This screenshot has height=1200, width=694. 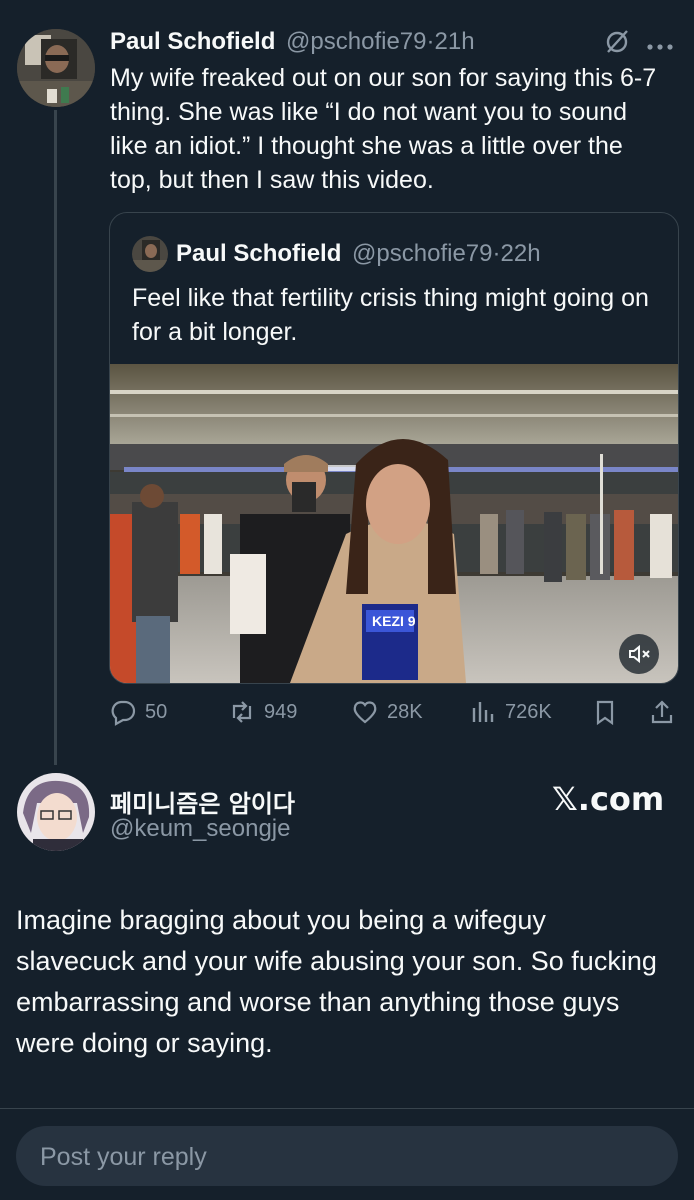 I want to click on site-watermark: 𝕏.com, so click(x=608, y=799).